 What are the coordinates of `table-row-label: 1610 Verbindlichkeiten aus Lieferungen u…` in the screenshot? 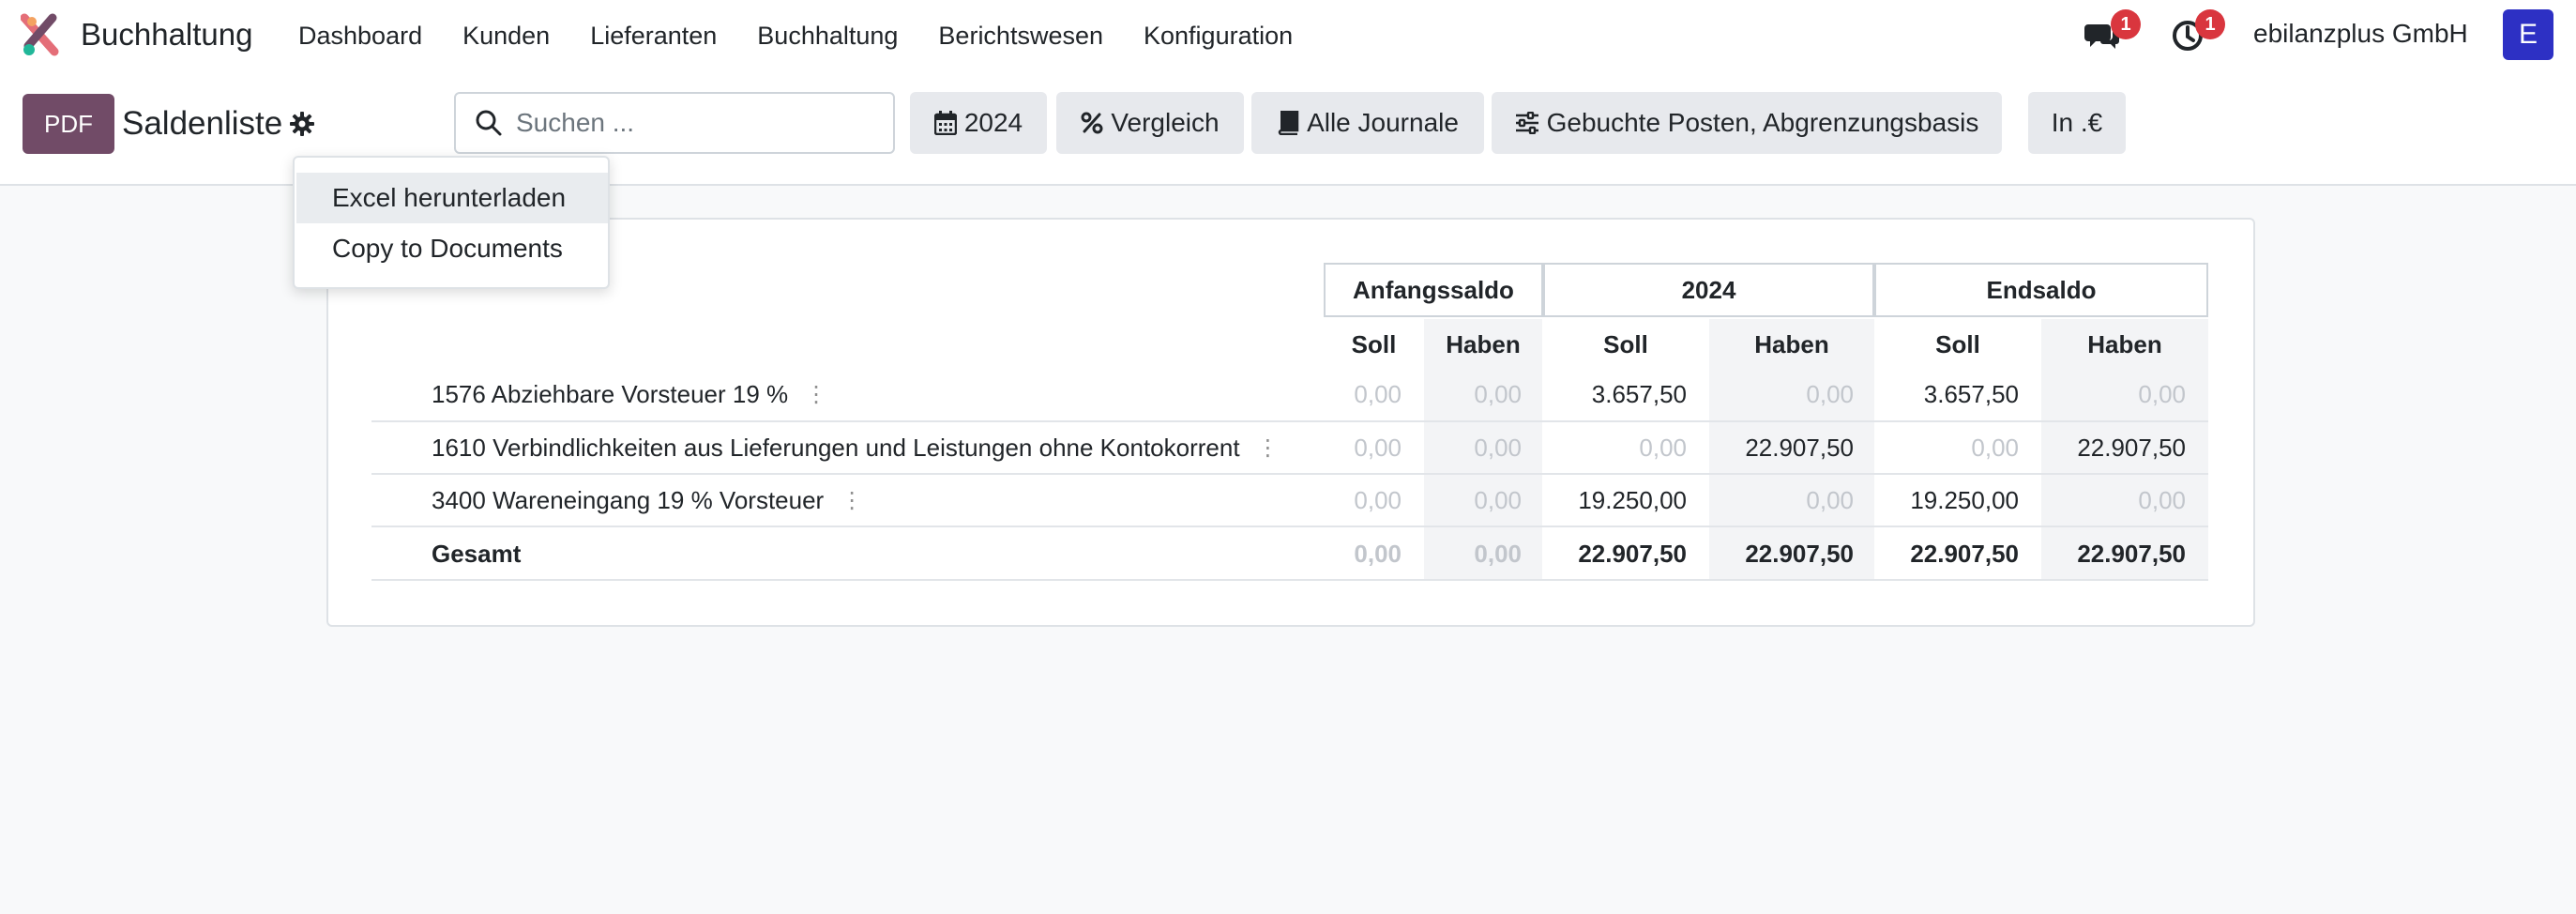 It's located at (856, 448).